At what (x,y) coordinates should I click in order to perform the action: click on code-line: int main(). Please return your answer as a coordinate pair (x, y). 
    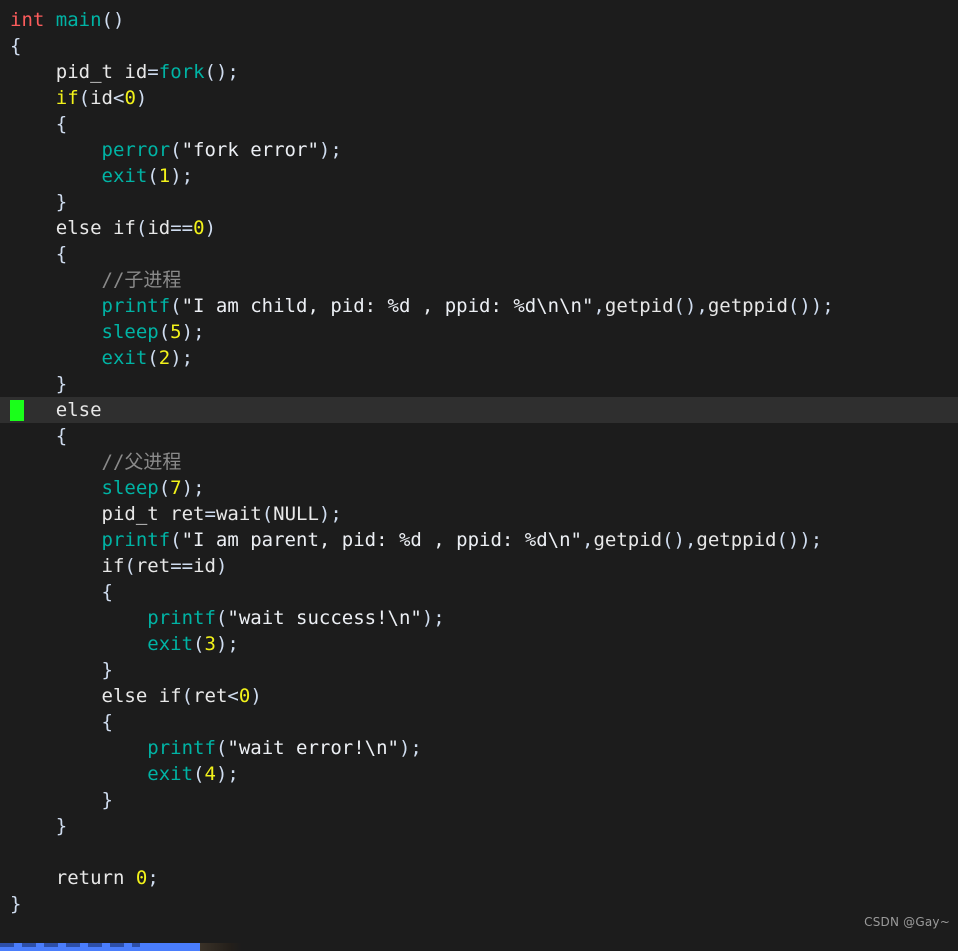
    Looking at the image, I should click on (479, 20).